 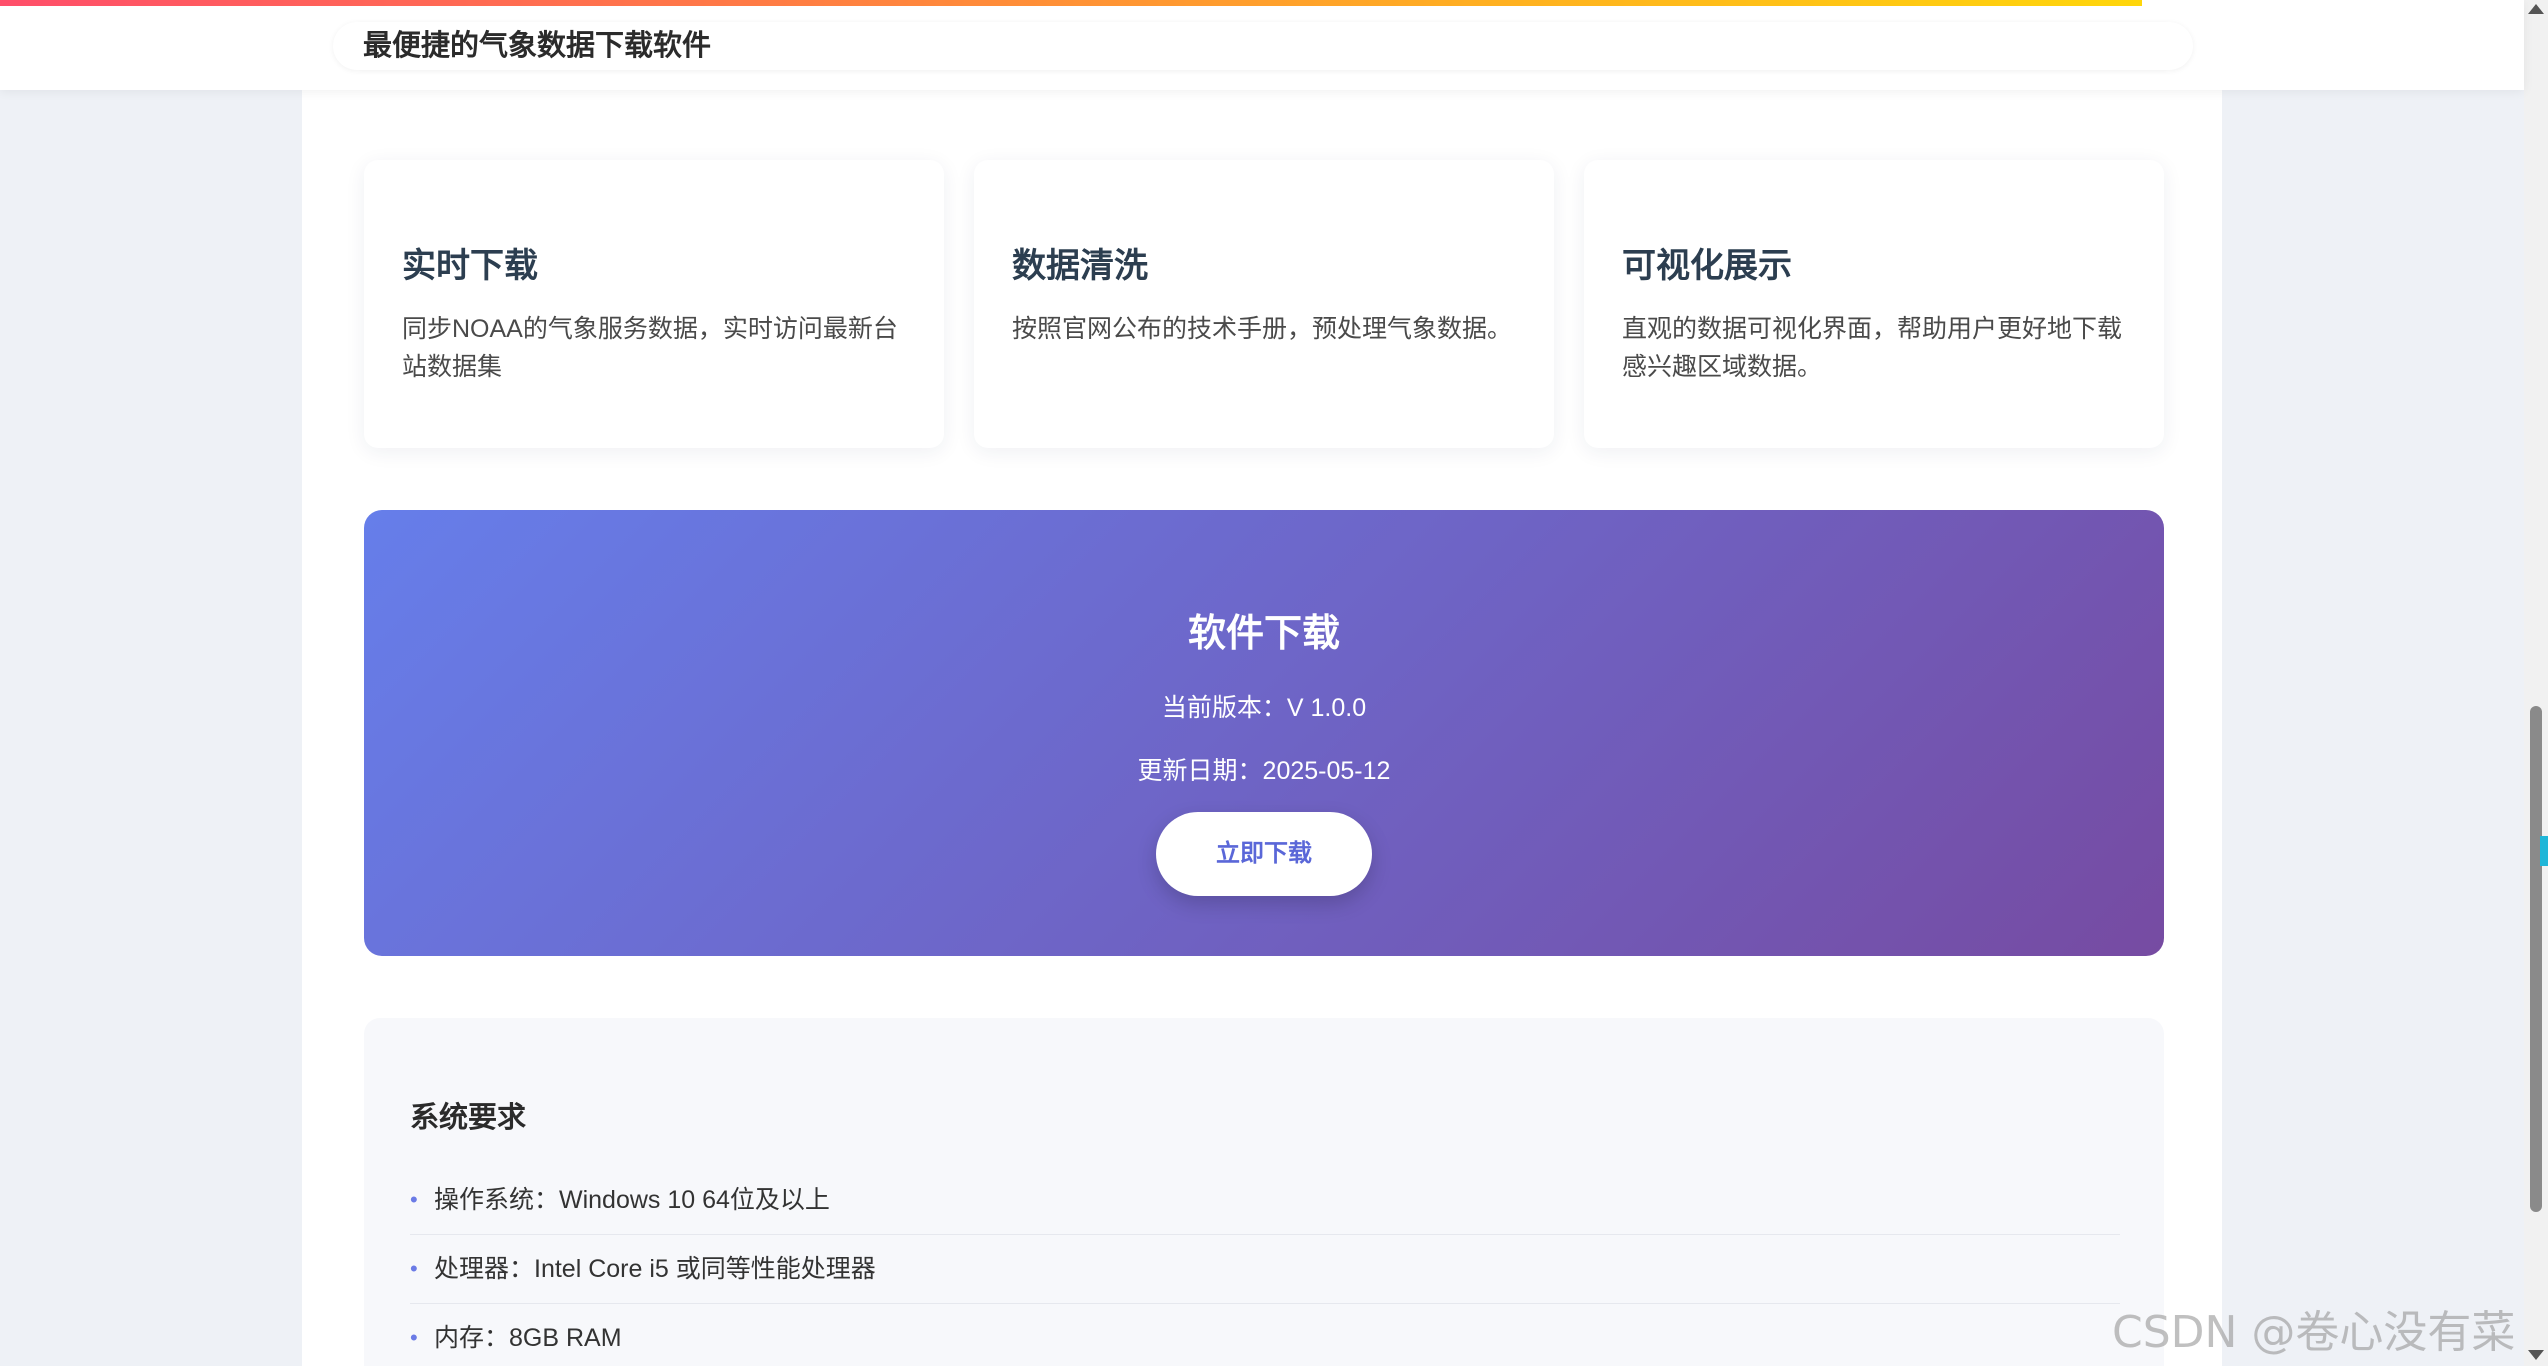 What do you see at coordinates (1265, 1269) in the screenshot?
I see `list-item: • 处理器：Intel Core i5 或同等性能处理器` at bounding box center [1265, 1269].